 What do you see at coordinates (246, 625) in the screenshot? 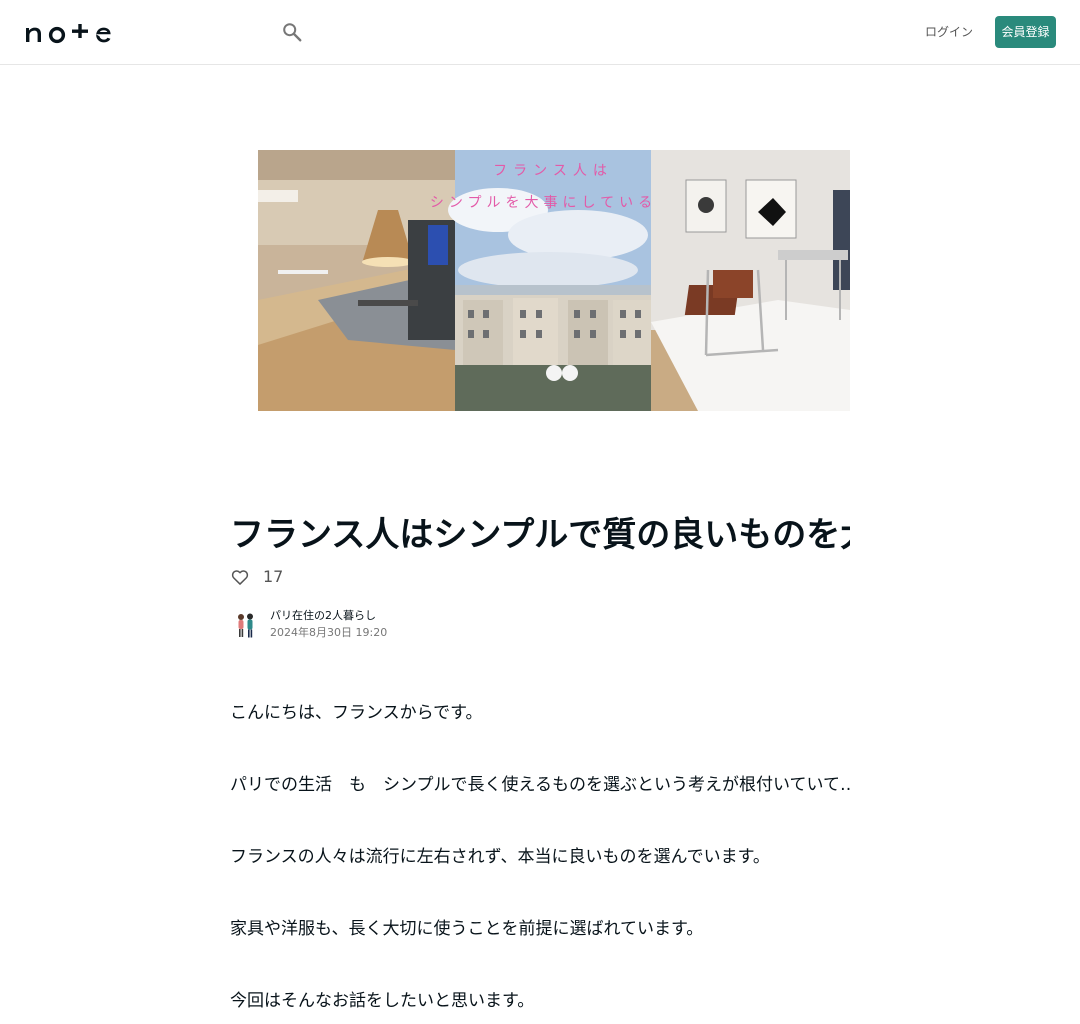
I see `avatar` at bounding box center [246, 625].